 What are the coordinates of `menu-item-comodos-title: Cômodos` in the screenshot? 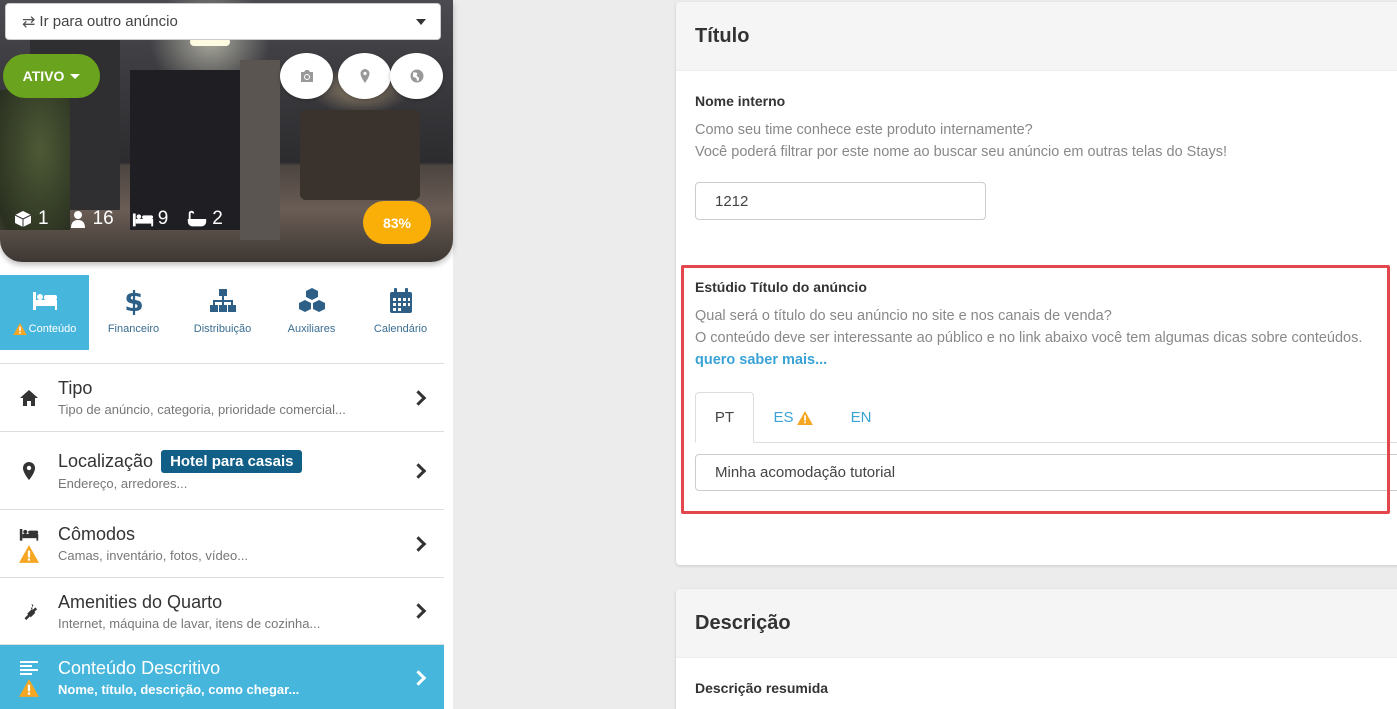 It's located at (97, 534).